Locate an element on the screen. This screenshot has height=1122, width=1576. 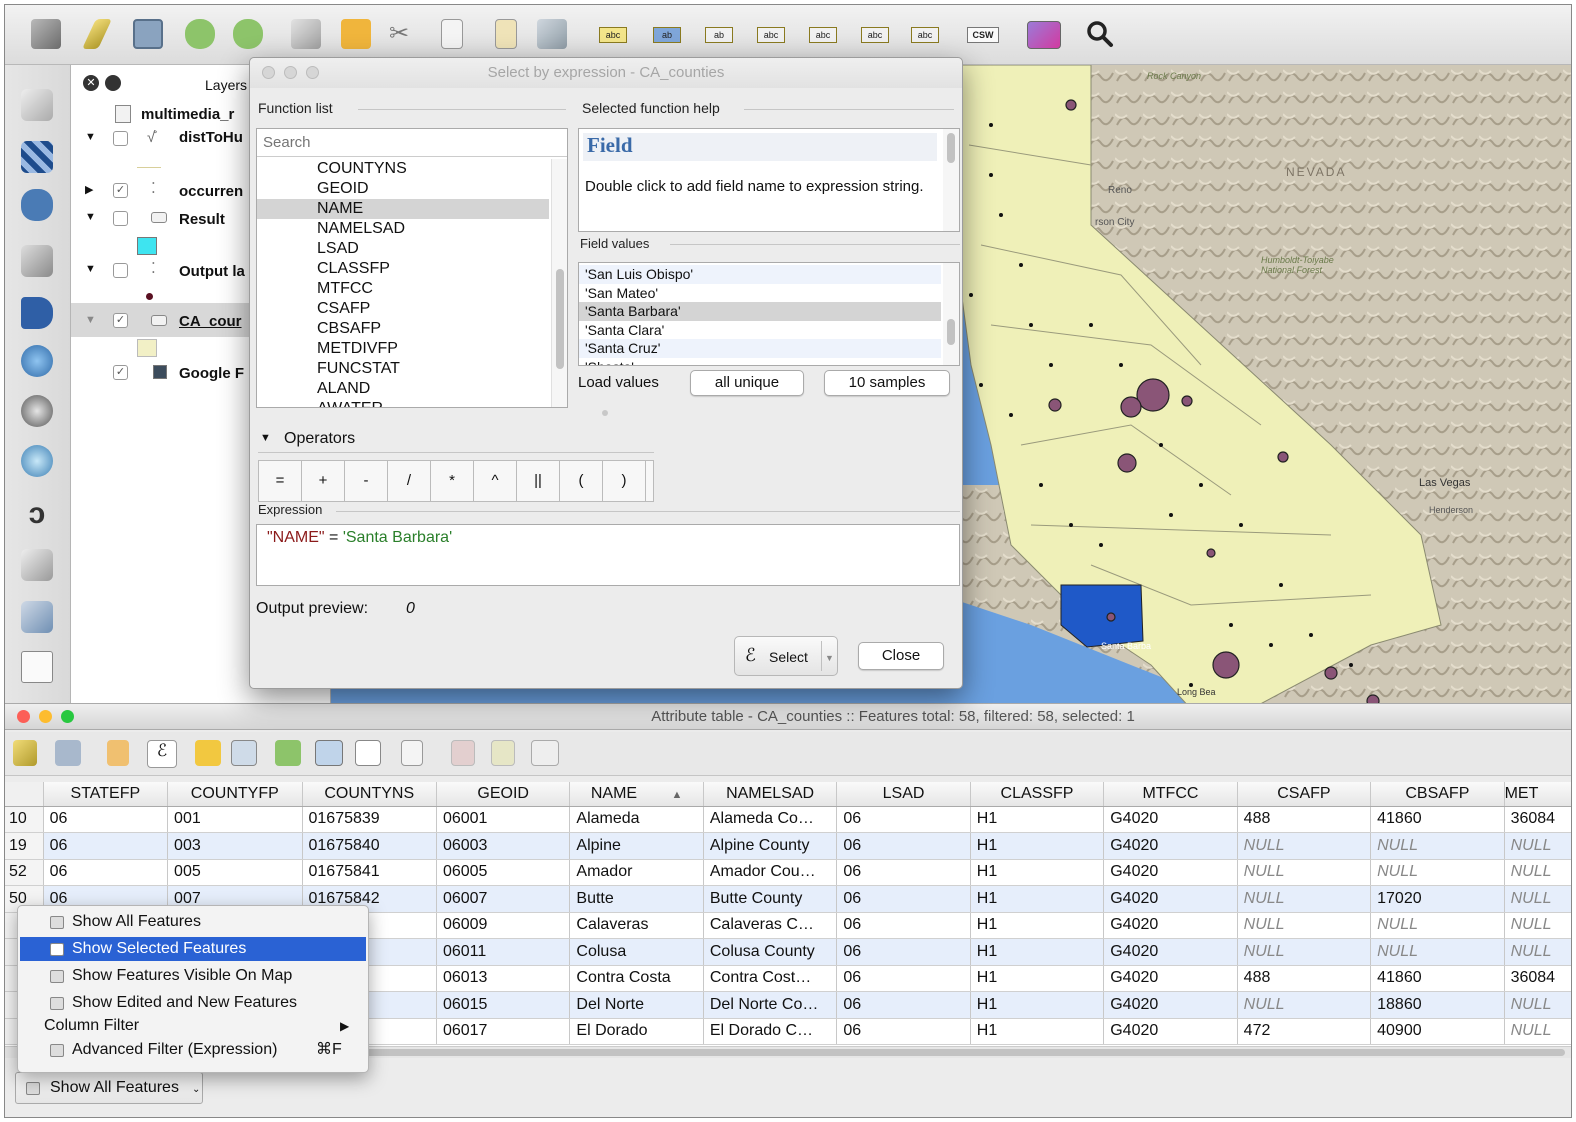
table-cell: Alpine is located at coordinates (636, 846).